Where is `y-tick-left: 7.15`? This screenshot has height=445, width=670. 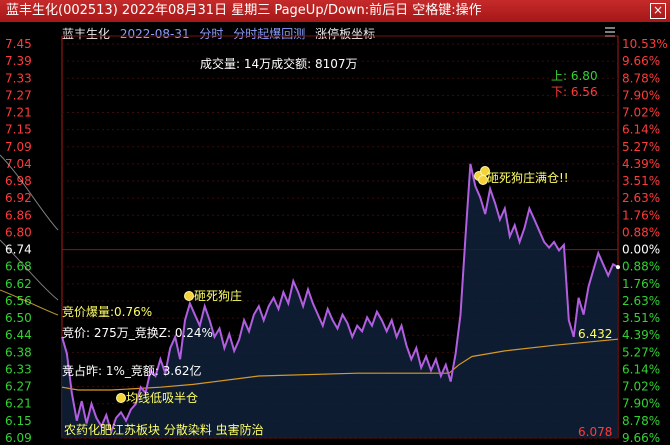 y-tick-left: 7.15 is located at coordinates (18, 130).